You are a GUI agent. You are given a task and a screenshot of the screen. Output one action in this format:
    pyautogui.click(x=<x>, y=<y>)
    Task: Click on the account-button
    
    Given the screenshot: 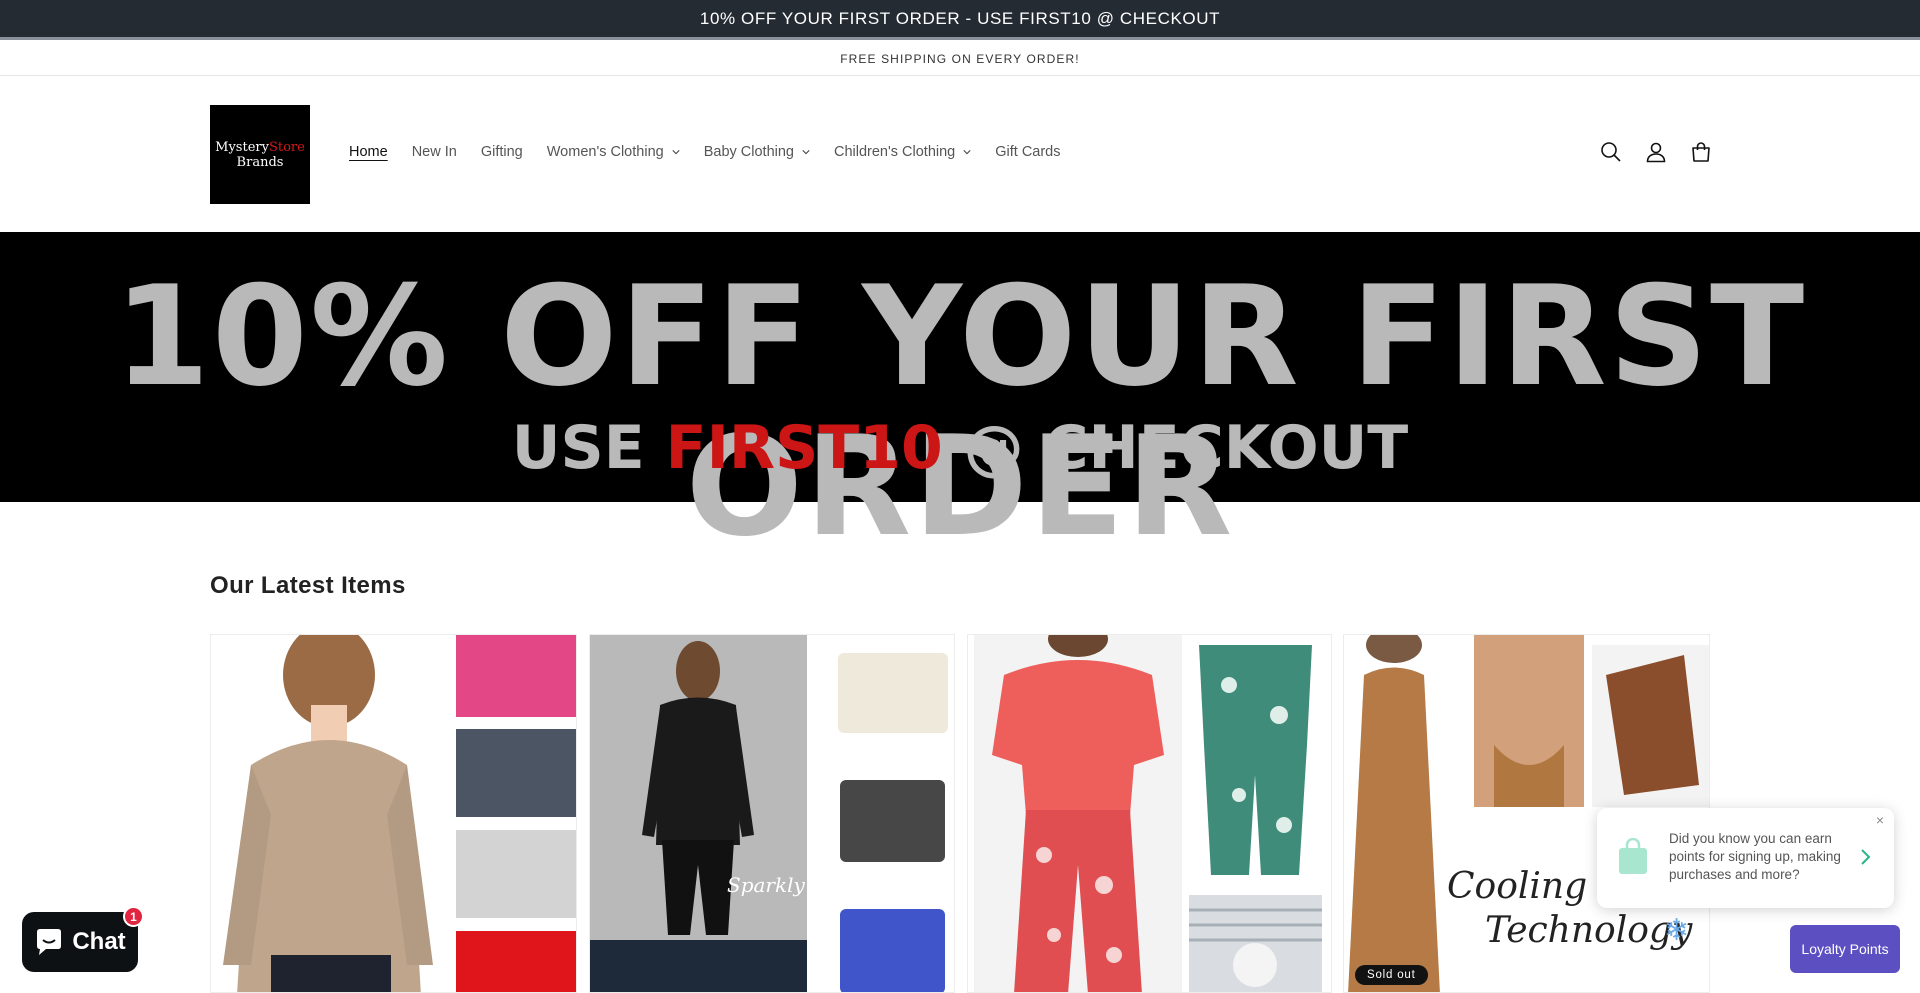 What is the action you would take?
    pyautogui.click(x=1656, y=152)
    